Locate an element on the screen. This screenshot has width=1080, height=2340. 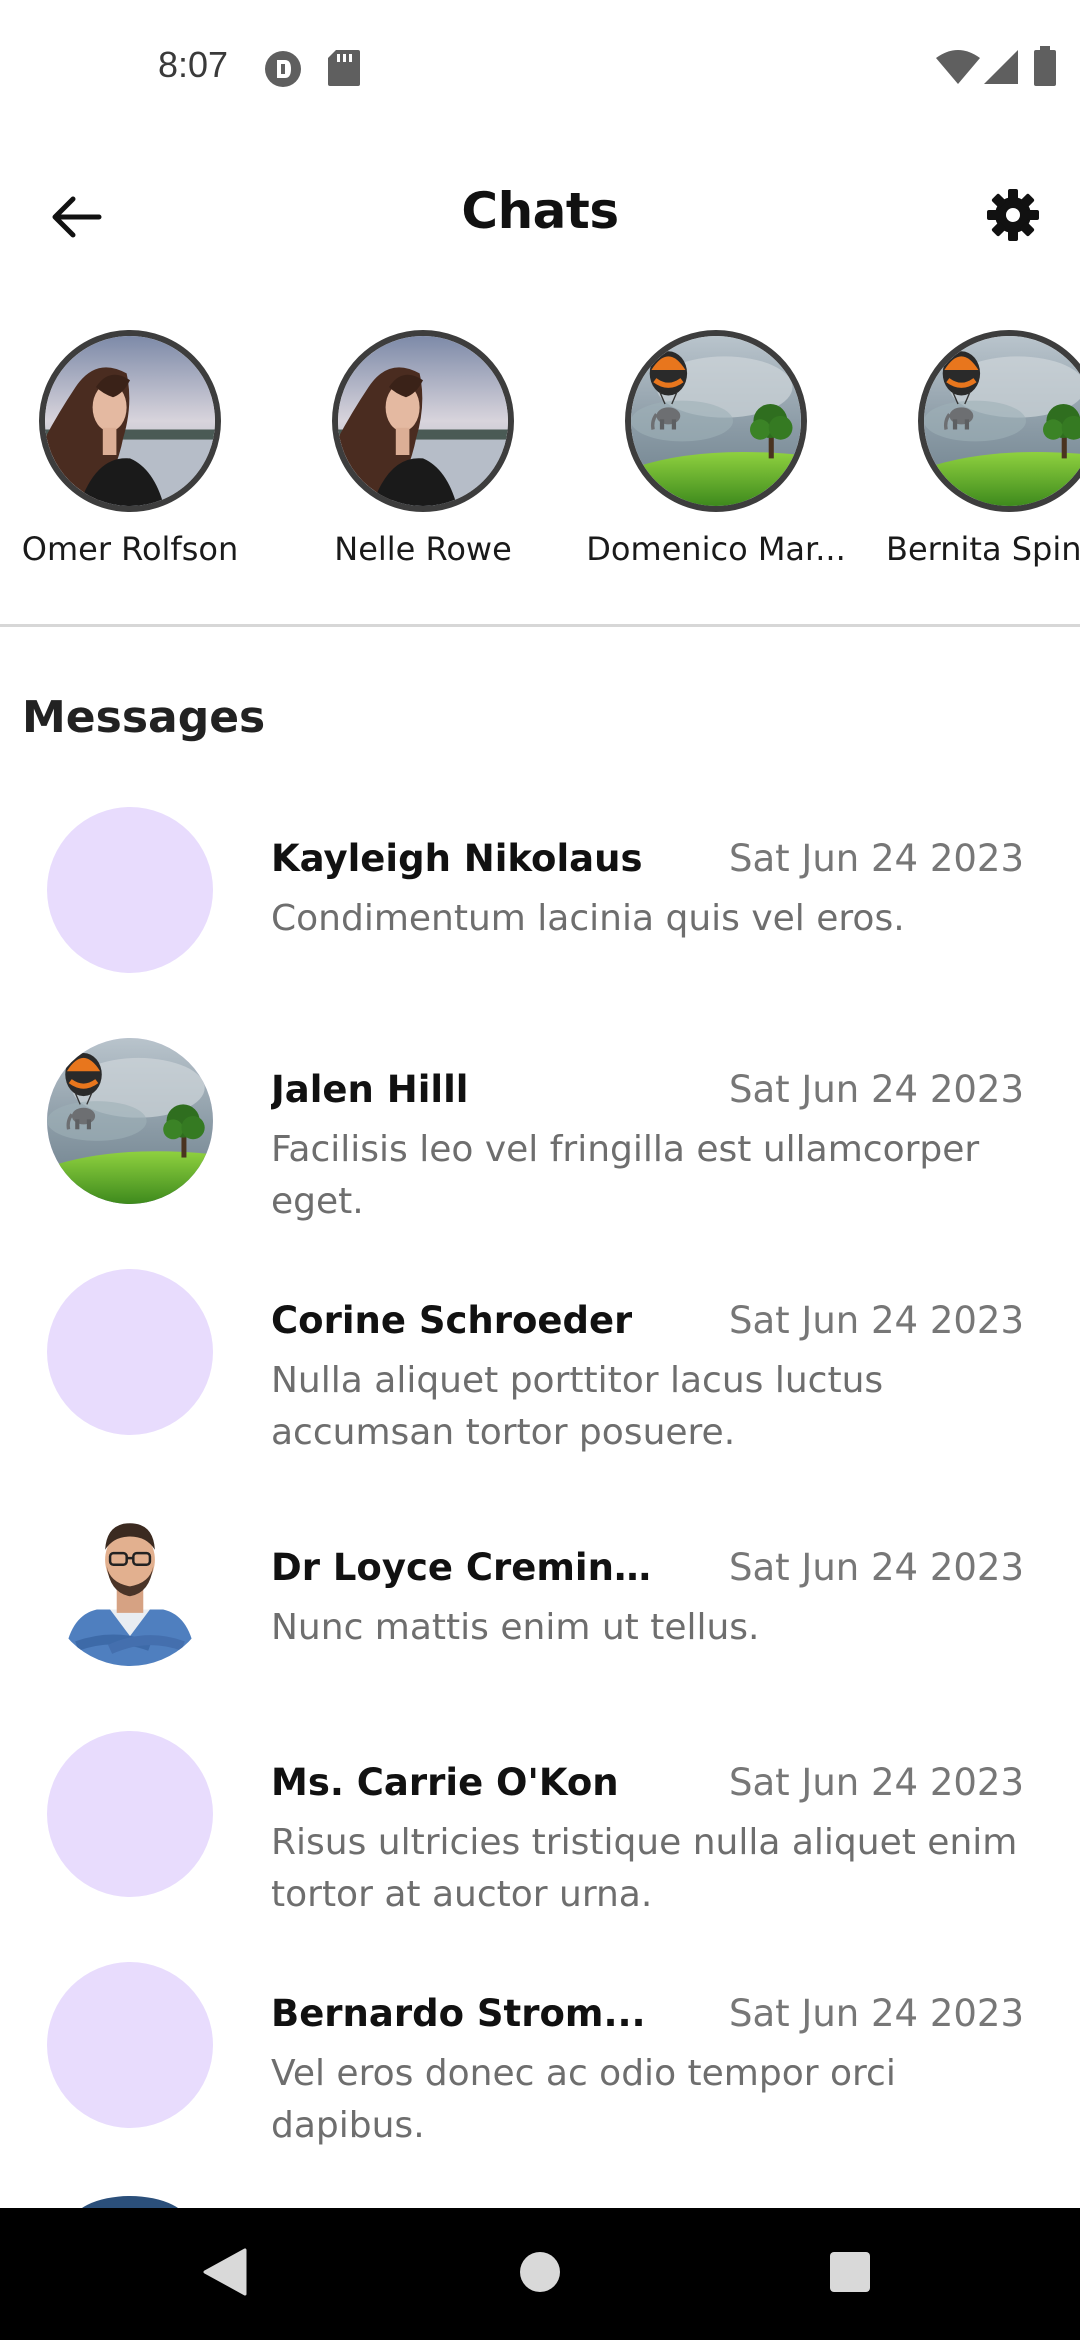
story-item: Bernita Spink is located at coordinates (979, 449).